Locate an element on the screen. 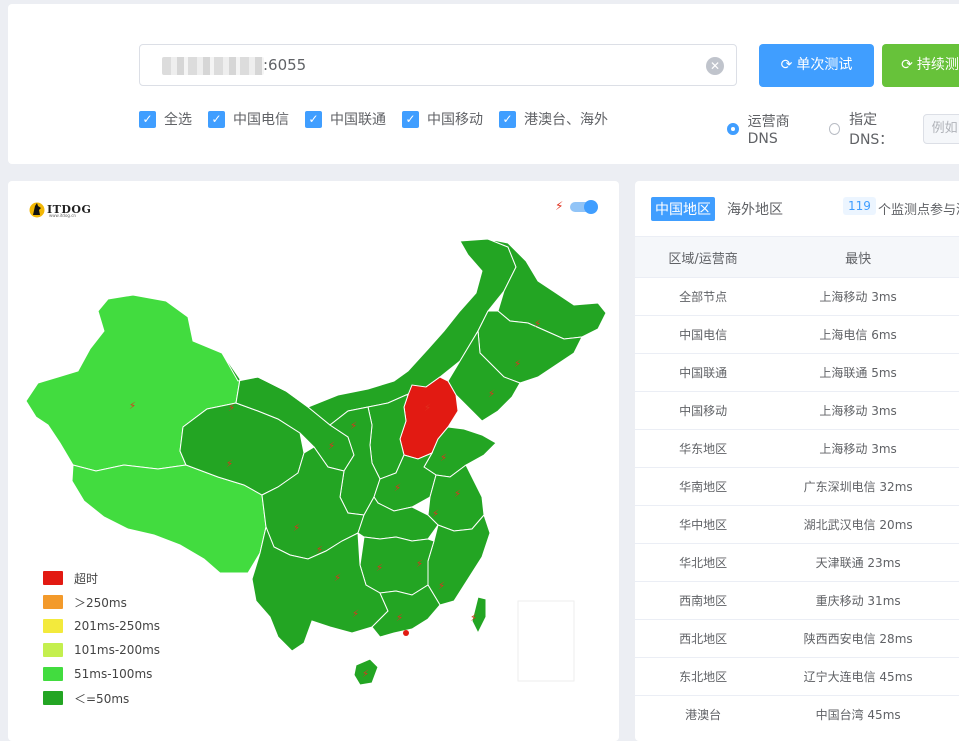 The image size is (959, 741). single-test-button: ⟳ 单次测试 is located at coordinates (816, 65).